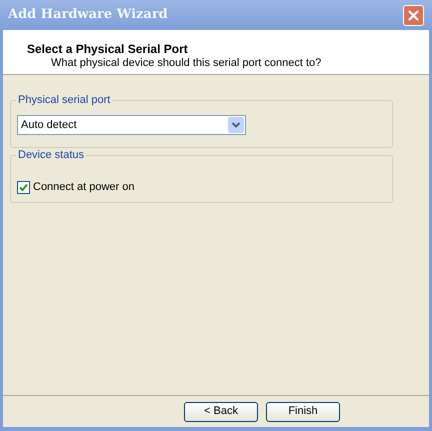 This screenshot has width=432, height=431. I want to click on window-title: Add Hardware Wizard, so click(88, 15).